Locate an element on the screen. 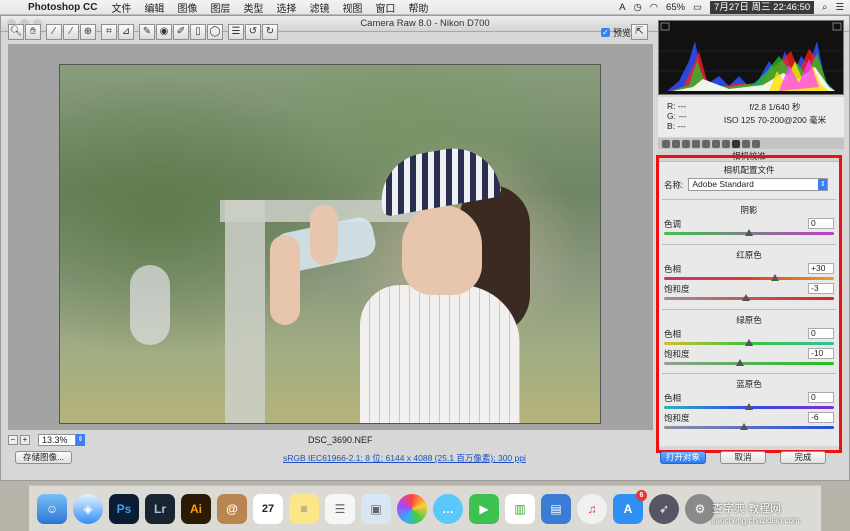 The image size is (850, 531). straighten-tool-icon: ⊿ is located at coordinates (126, 32).